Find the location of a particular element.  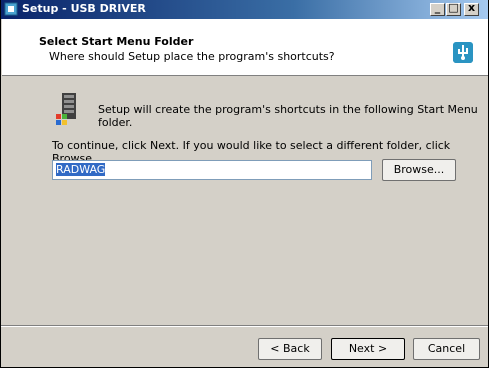

title-bar: Setup - USB DRIVER _ □ x is located at coordinates (244, 9).